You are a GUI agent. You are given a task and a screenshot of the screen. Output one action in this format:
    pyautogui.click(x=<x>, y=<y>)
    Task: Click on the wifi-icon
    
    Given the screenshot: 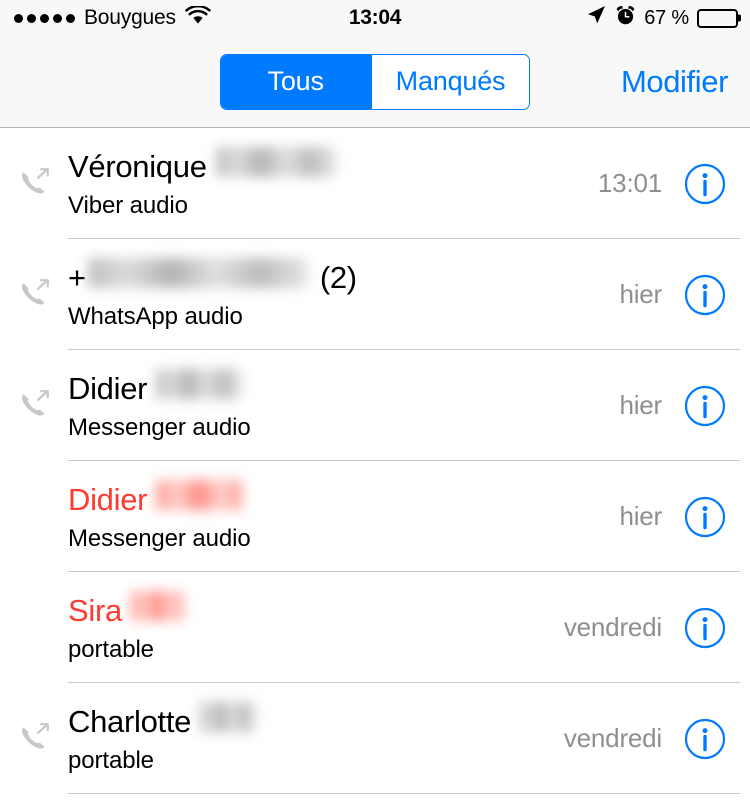 What is the action you would take?
    pyautogui.click(x=198, y=17)
    